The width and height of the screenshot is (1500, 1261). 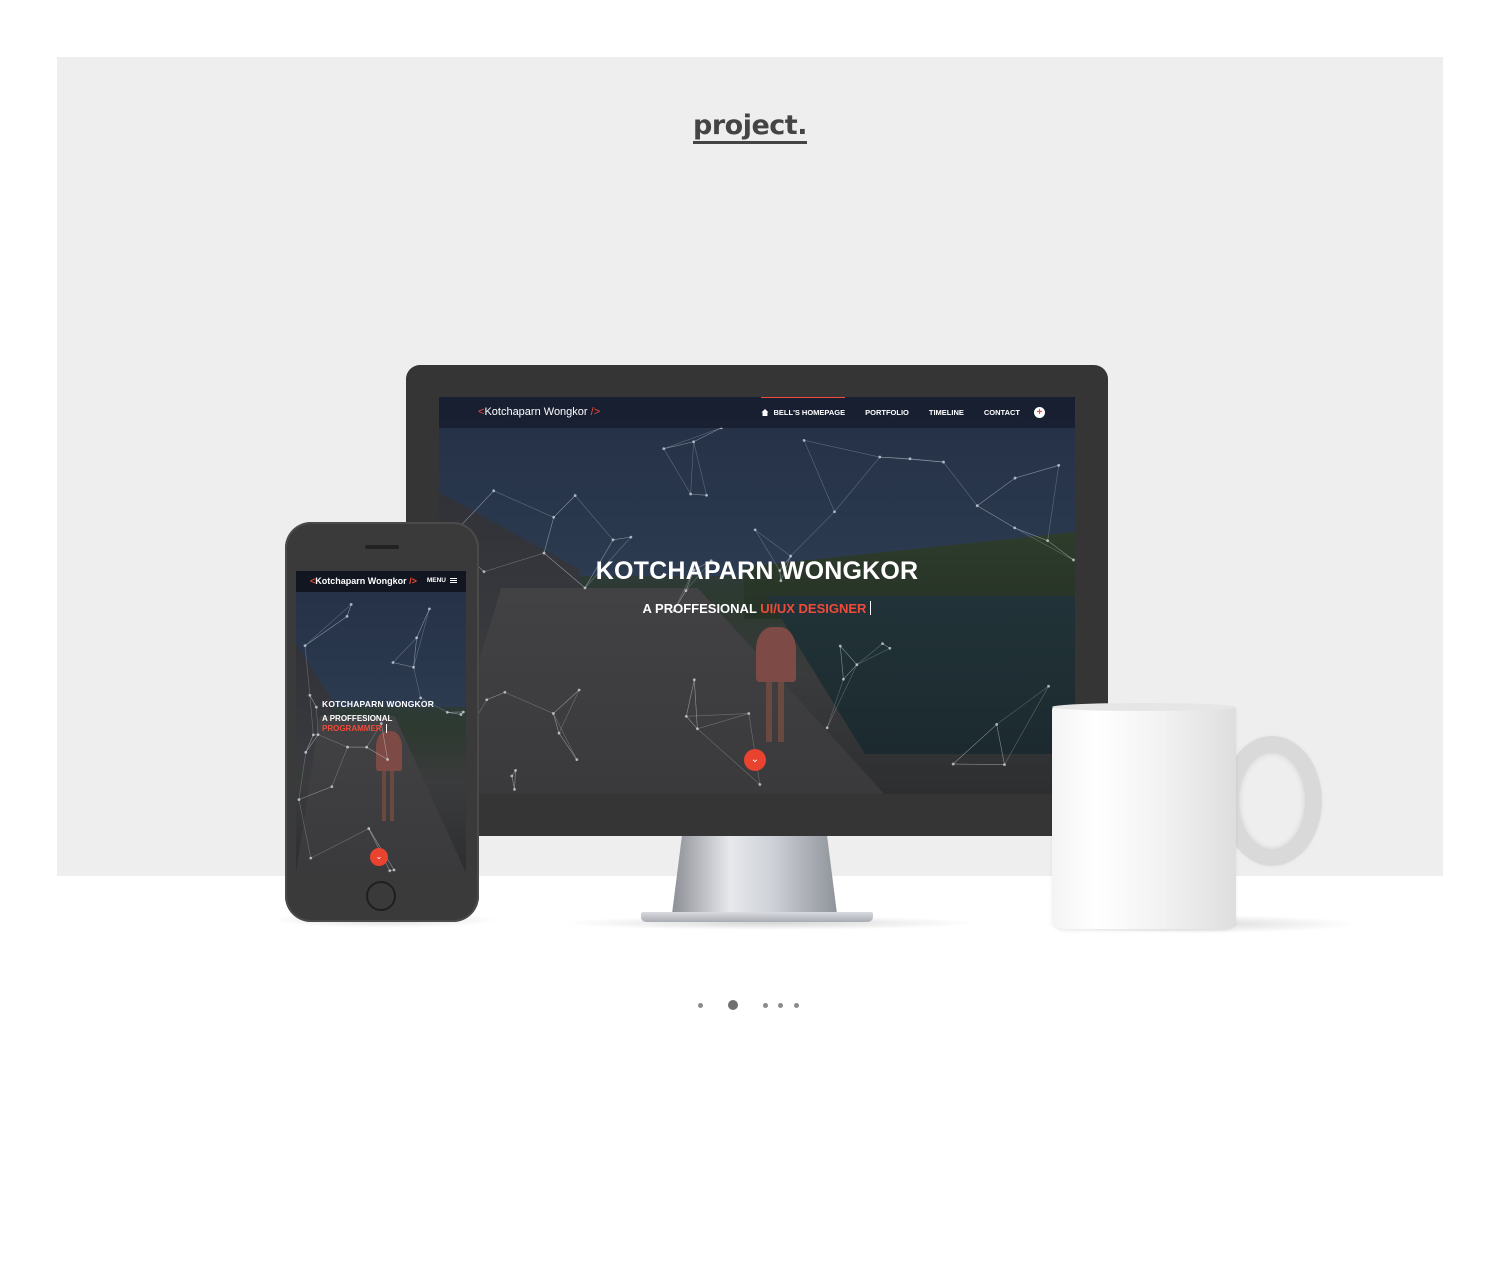 What do you see at coordinates (813, 608) in the screenshot?
I see `hero-subtitle-highlight: UI/UX DESIGNER` at bounding box center [813, 608].